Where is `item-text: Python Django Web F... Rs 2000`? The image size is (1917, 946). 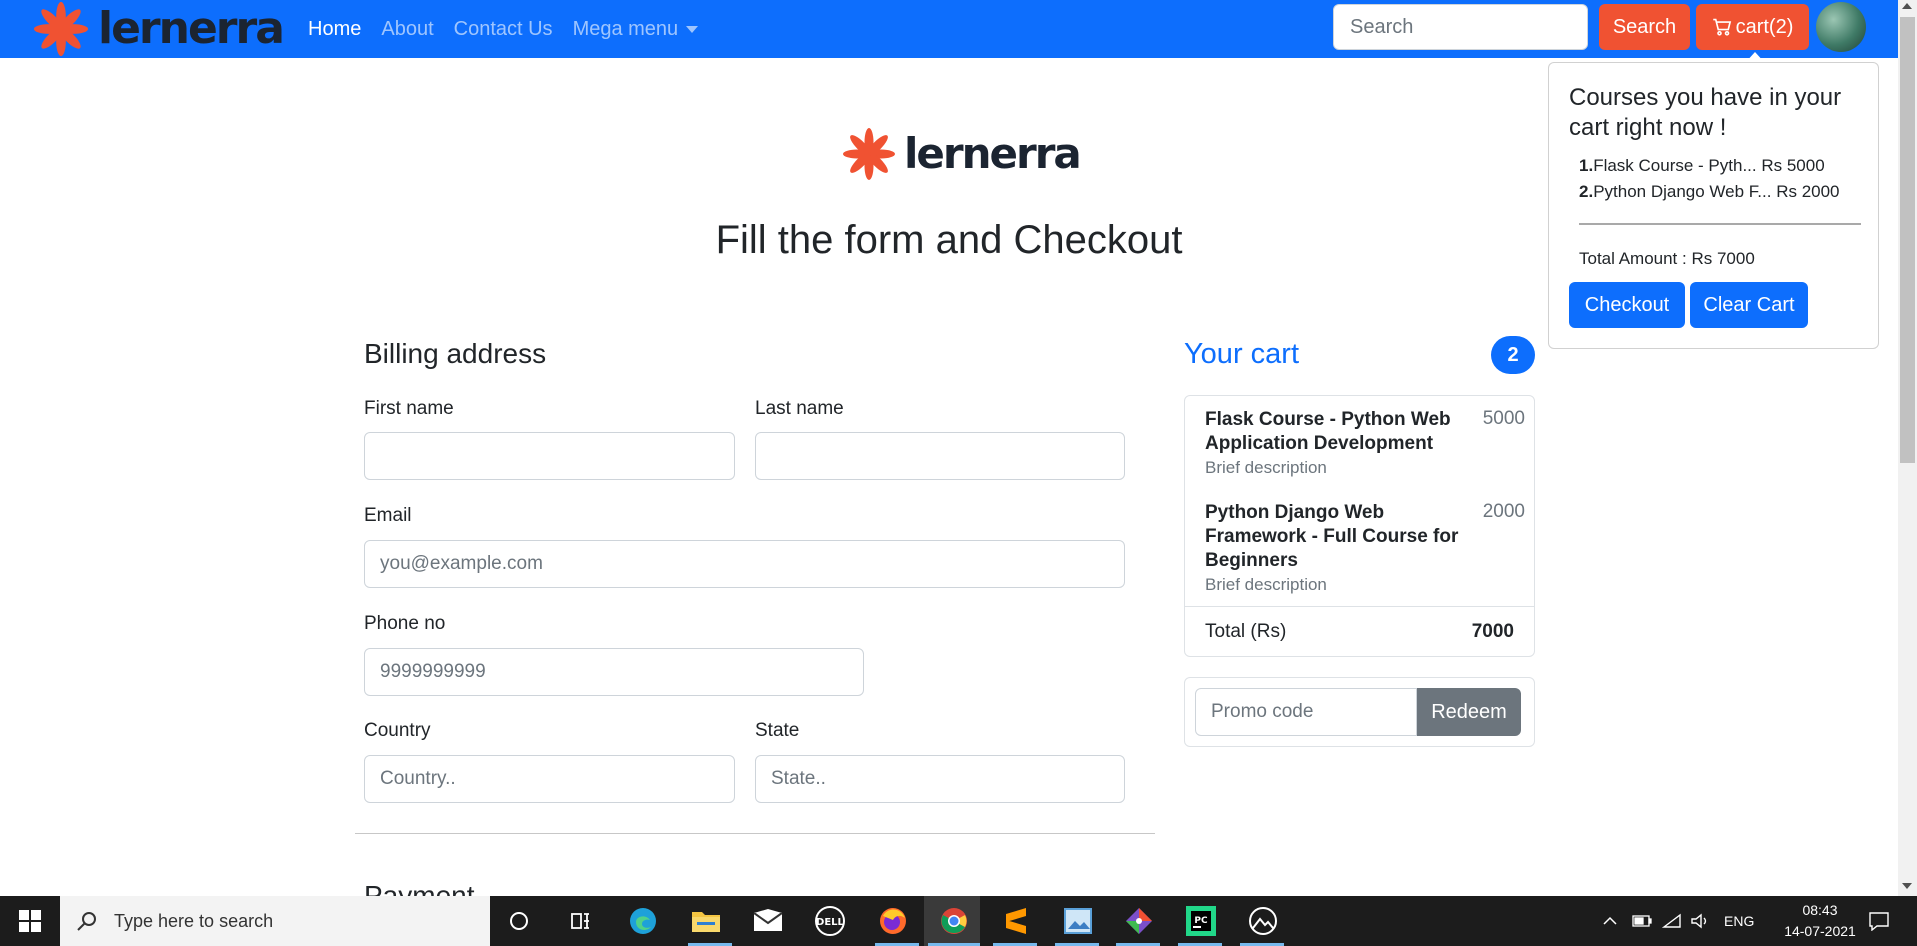
item-text: Python Django Web F... Rs 2000 is located at coordinates (1716, 191).